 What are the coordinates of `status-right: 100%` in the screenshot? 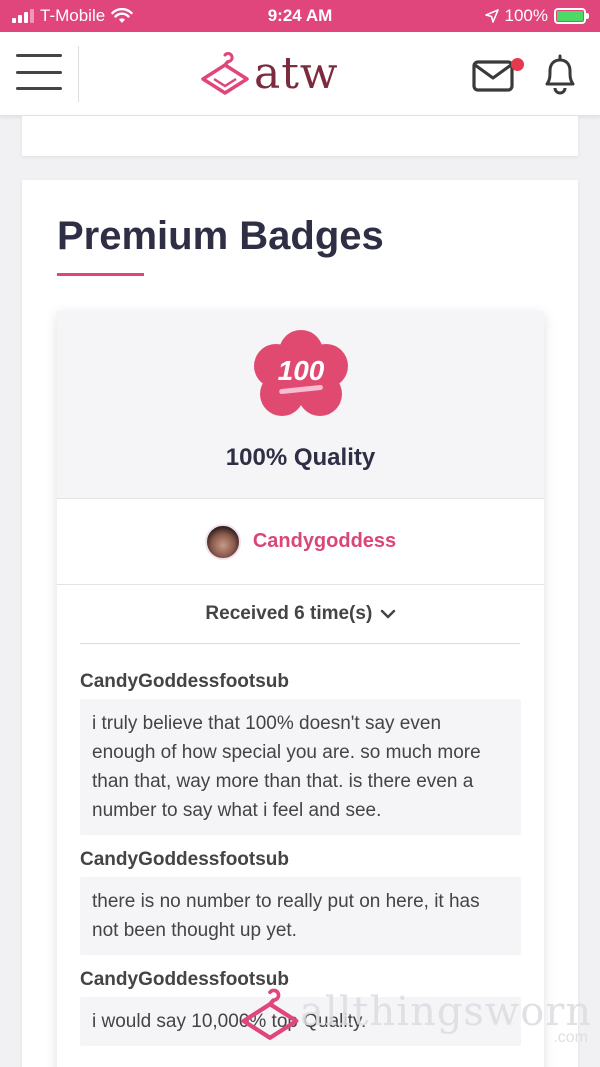 It's located at (536, 16).